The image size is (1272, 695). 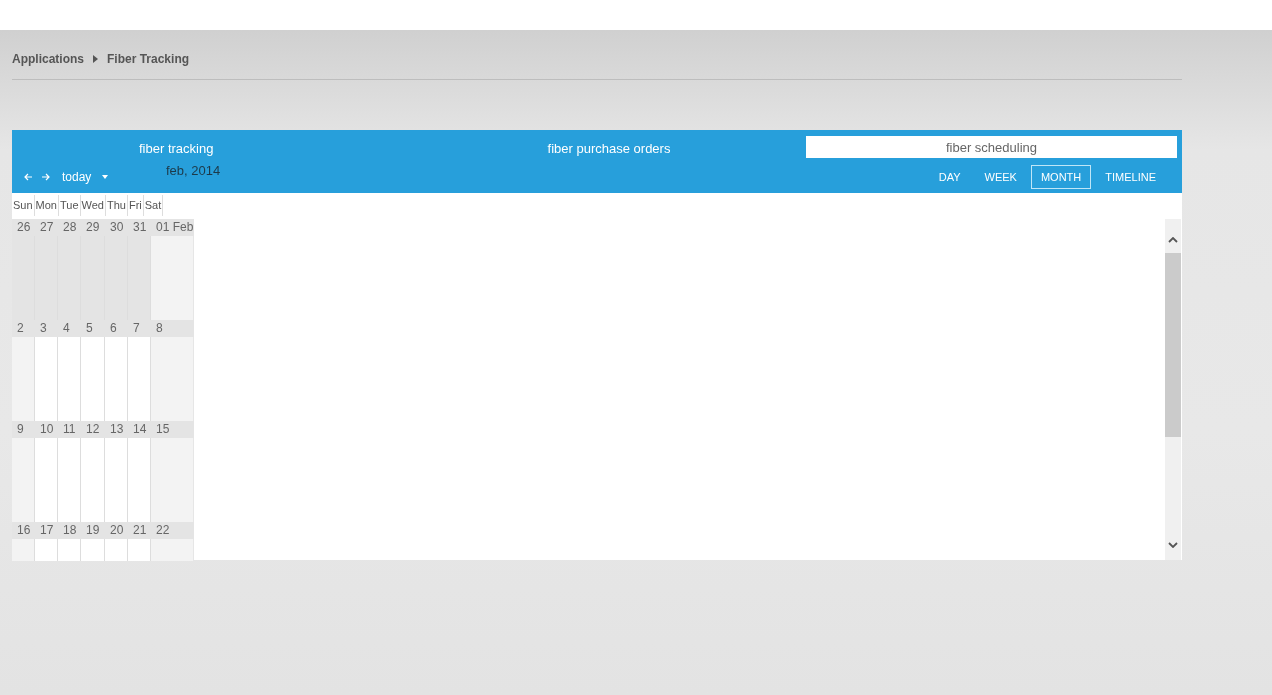 I want to click on right-arrow-icon, so click(x=45, y=177).